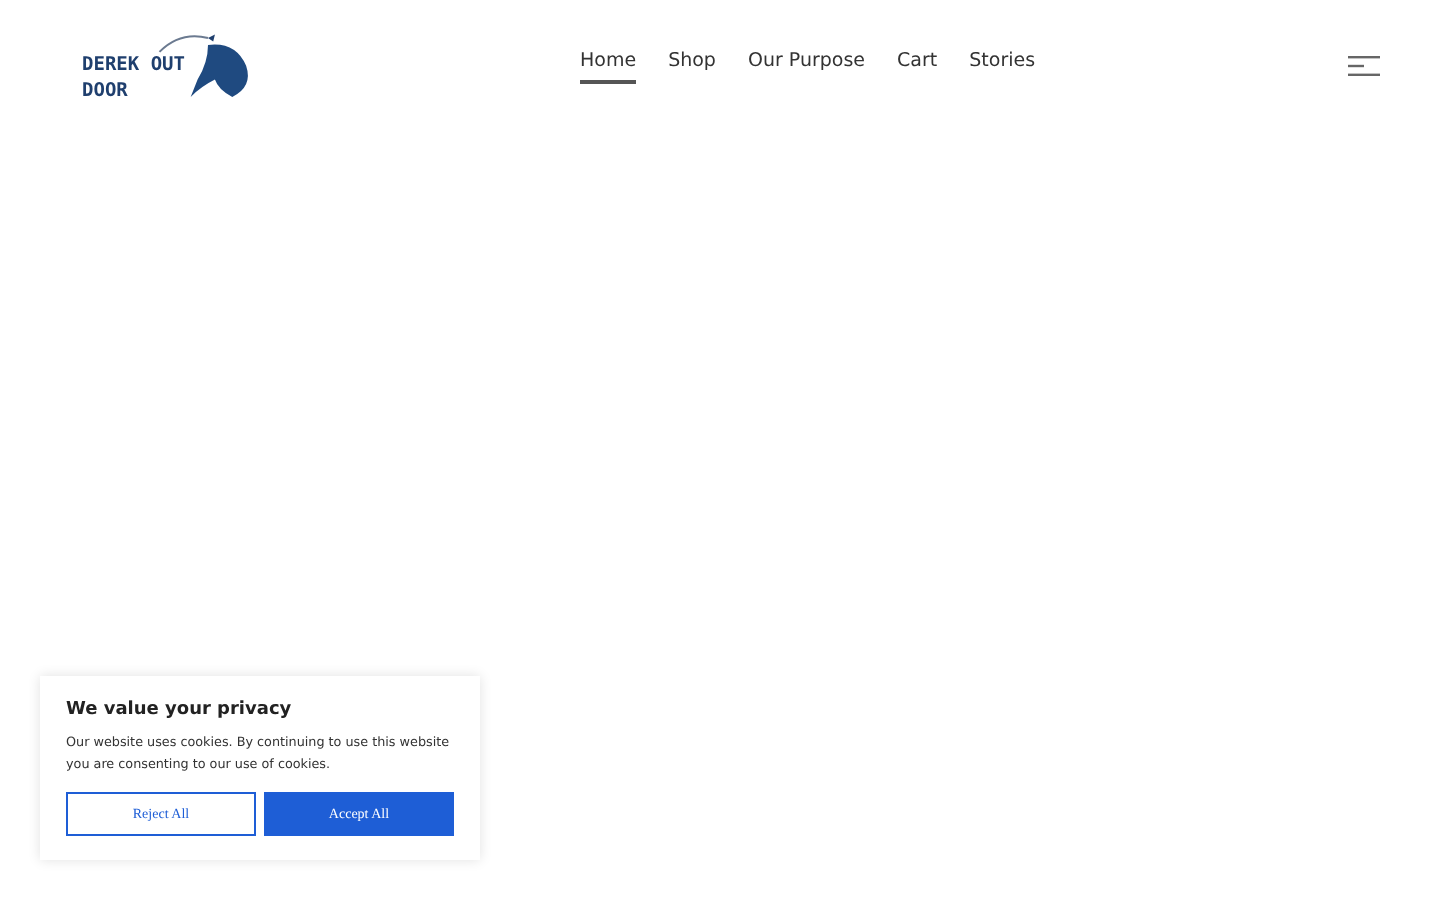 The height and width of the screenshot is (900, 1440). Describe the element at coordinates (180, 710) in the screenshot. I see `cookie-title: We value your privacy` at that location.